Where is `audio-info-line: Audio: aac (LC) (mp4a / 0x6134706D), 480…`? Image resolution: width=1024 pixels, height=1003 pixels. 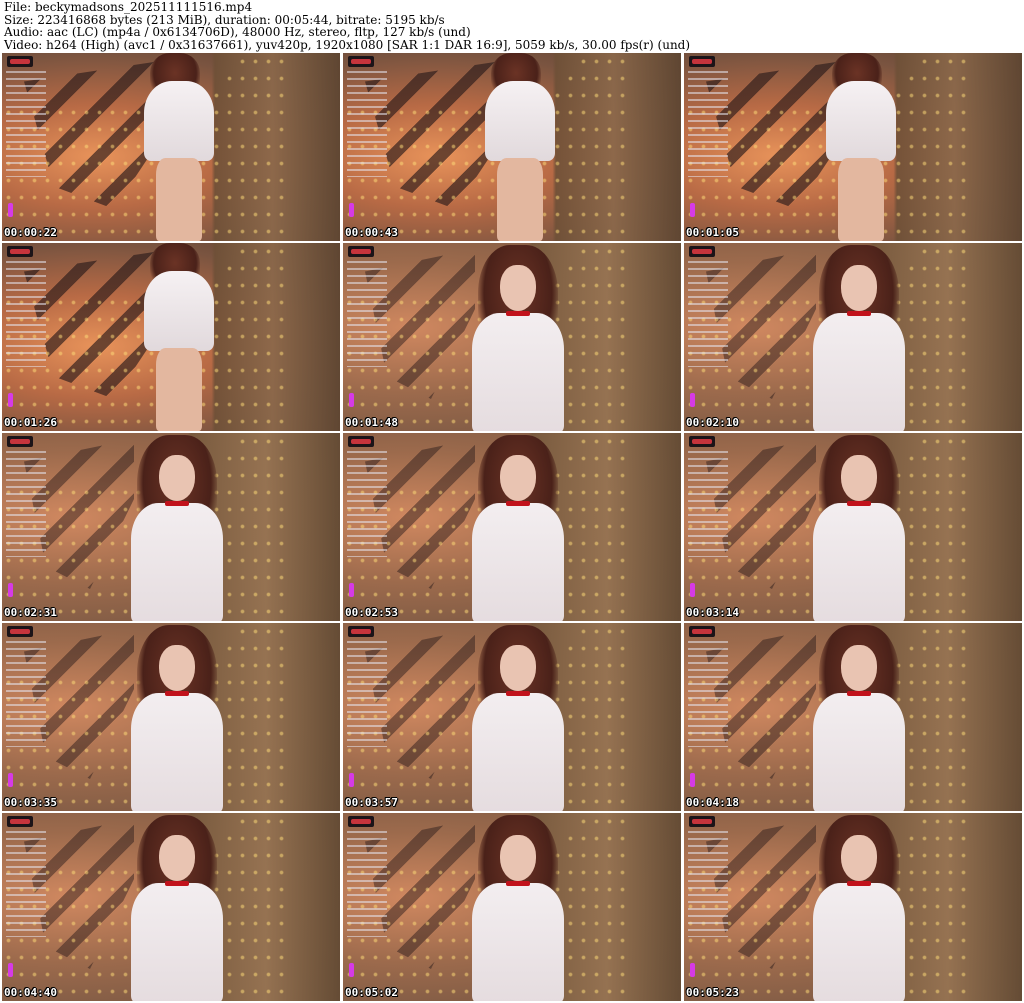
audio-info-line: Audio: aac (LC) (mp4a / 0x6134706D), 480… is located at coordinates (237, 32).